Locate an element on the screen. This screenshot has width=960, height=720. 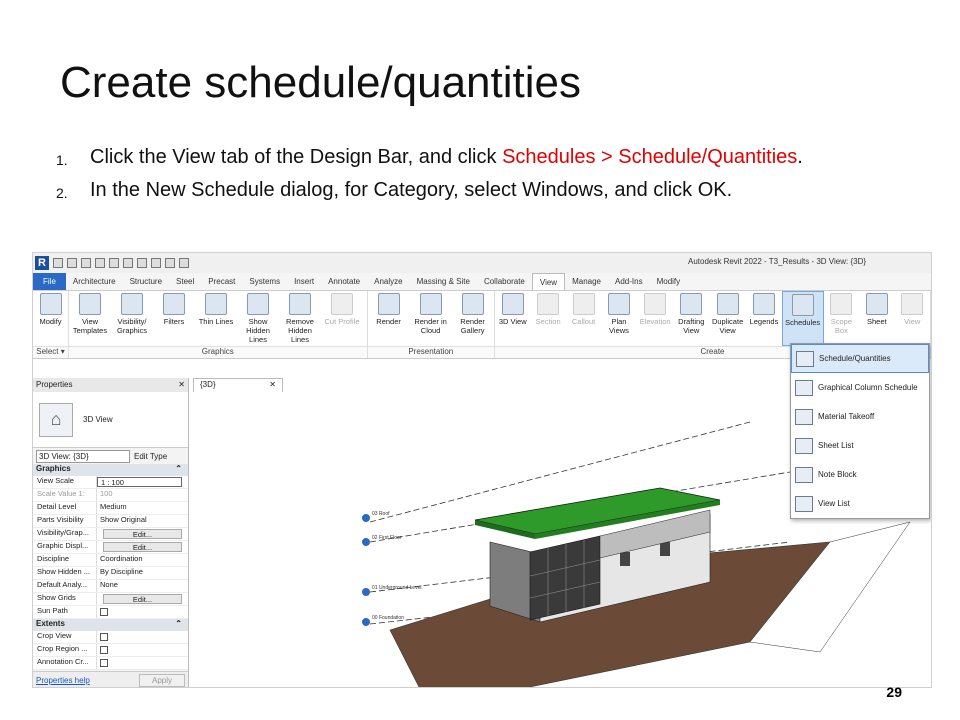
tool-visibility-graphics: Visibility/ Graphics is located at coordinates (132, 318).